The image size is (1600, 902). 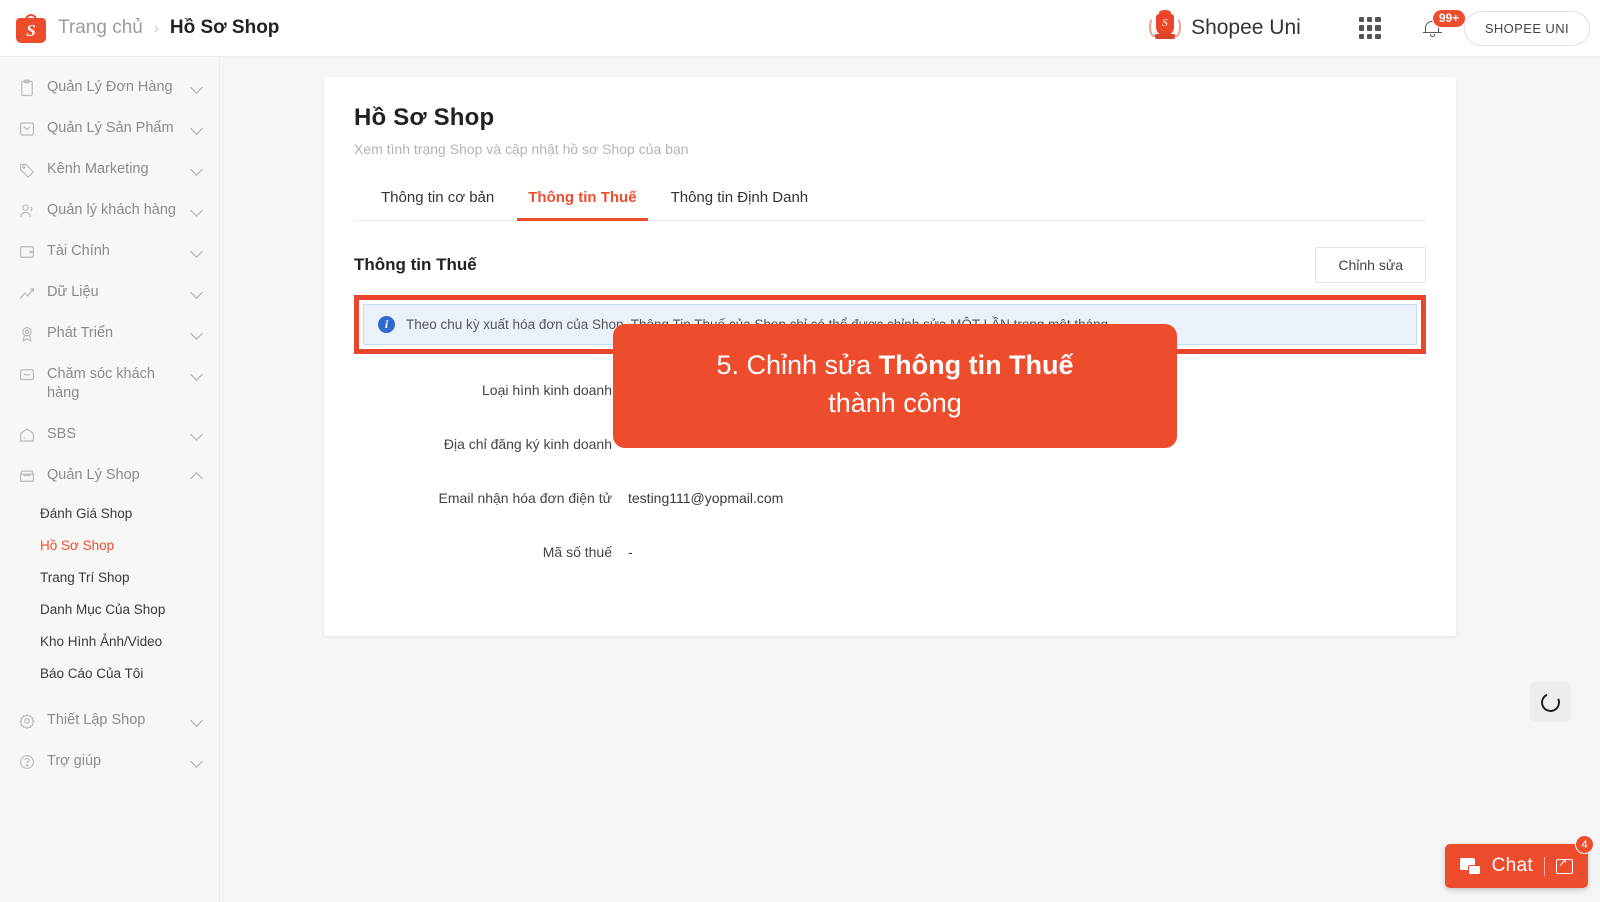 I want to click on chart-line-icon, so click(x=27, y=293).